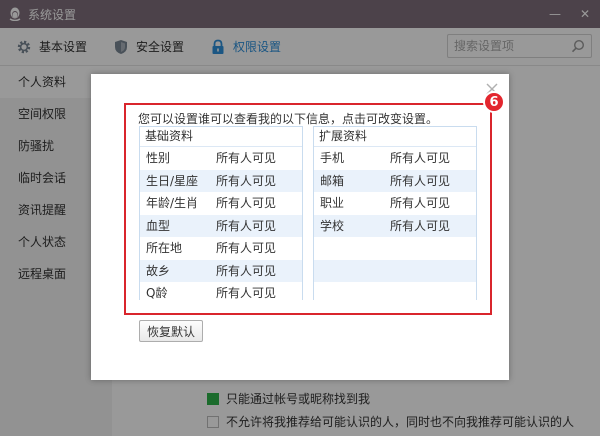 This screenshot has width=600, height=436. What do you see at coordinates (332, 180) in the screenshot?
I see `row-key: 邮箱` at bounding box center [332, 180].